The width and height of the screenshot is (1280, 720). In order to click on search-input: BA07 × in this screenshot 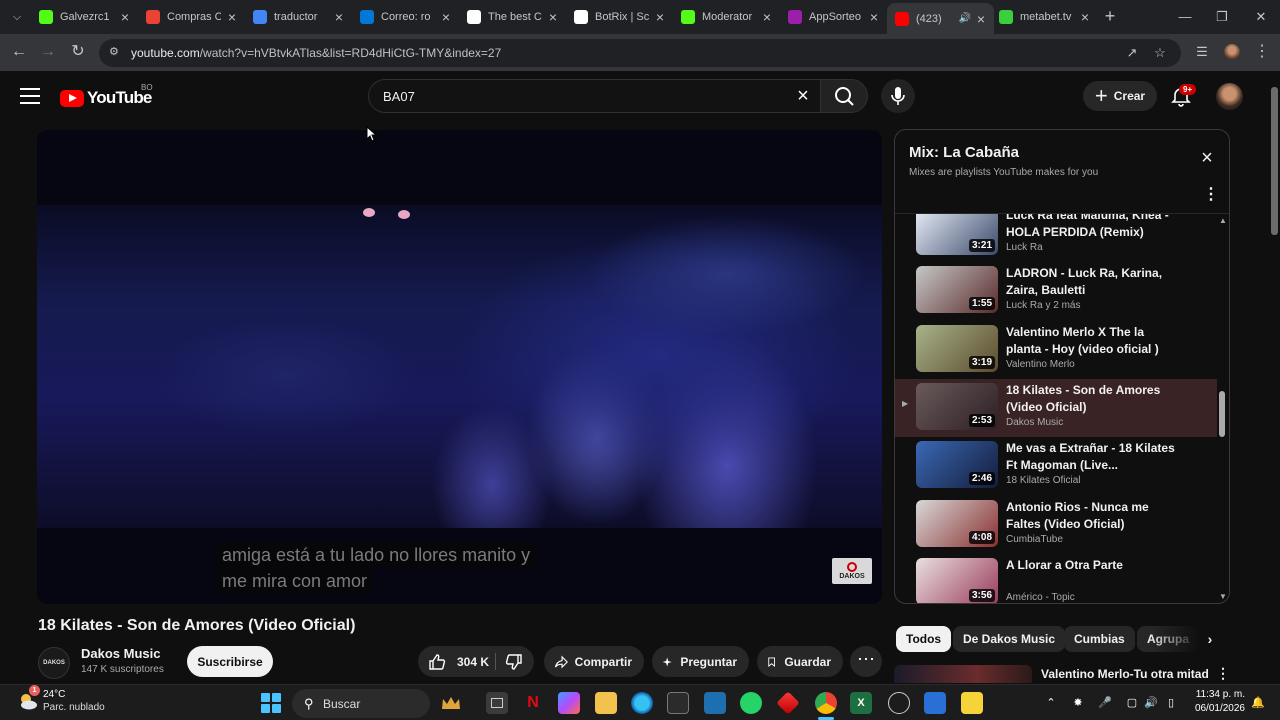, I will do `click(594, 96)`.